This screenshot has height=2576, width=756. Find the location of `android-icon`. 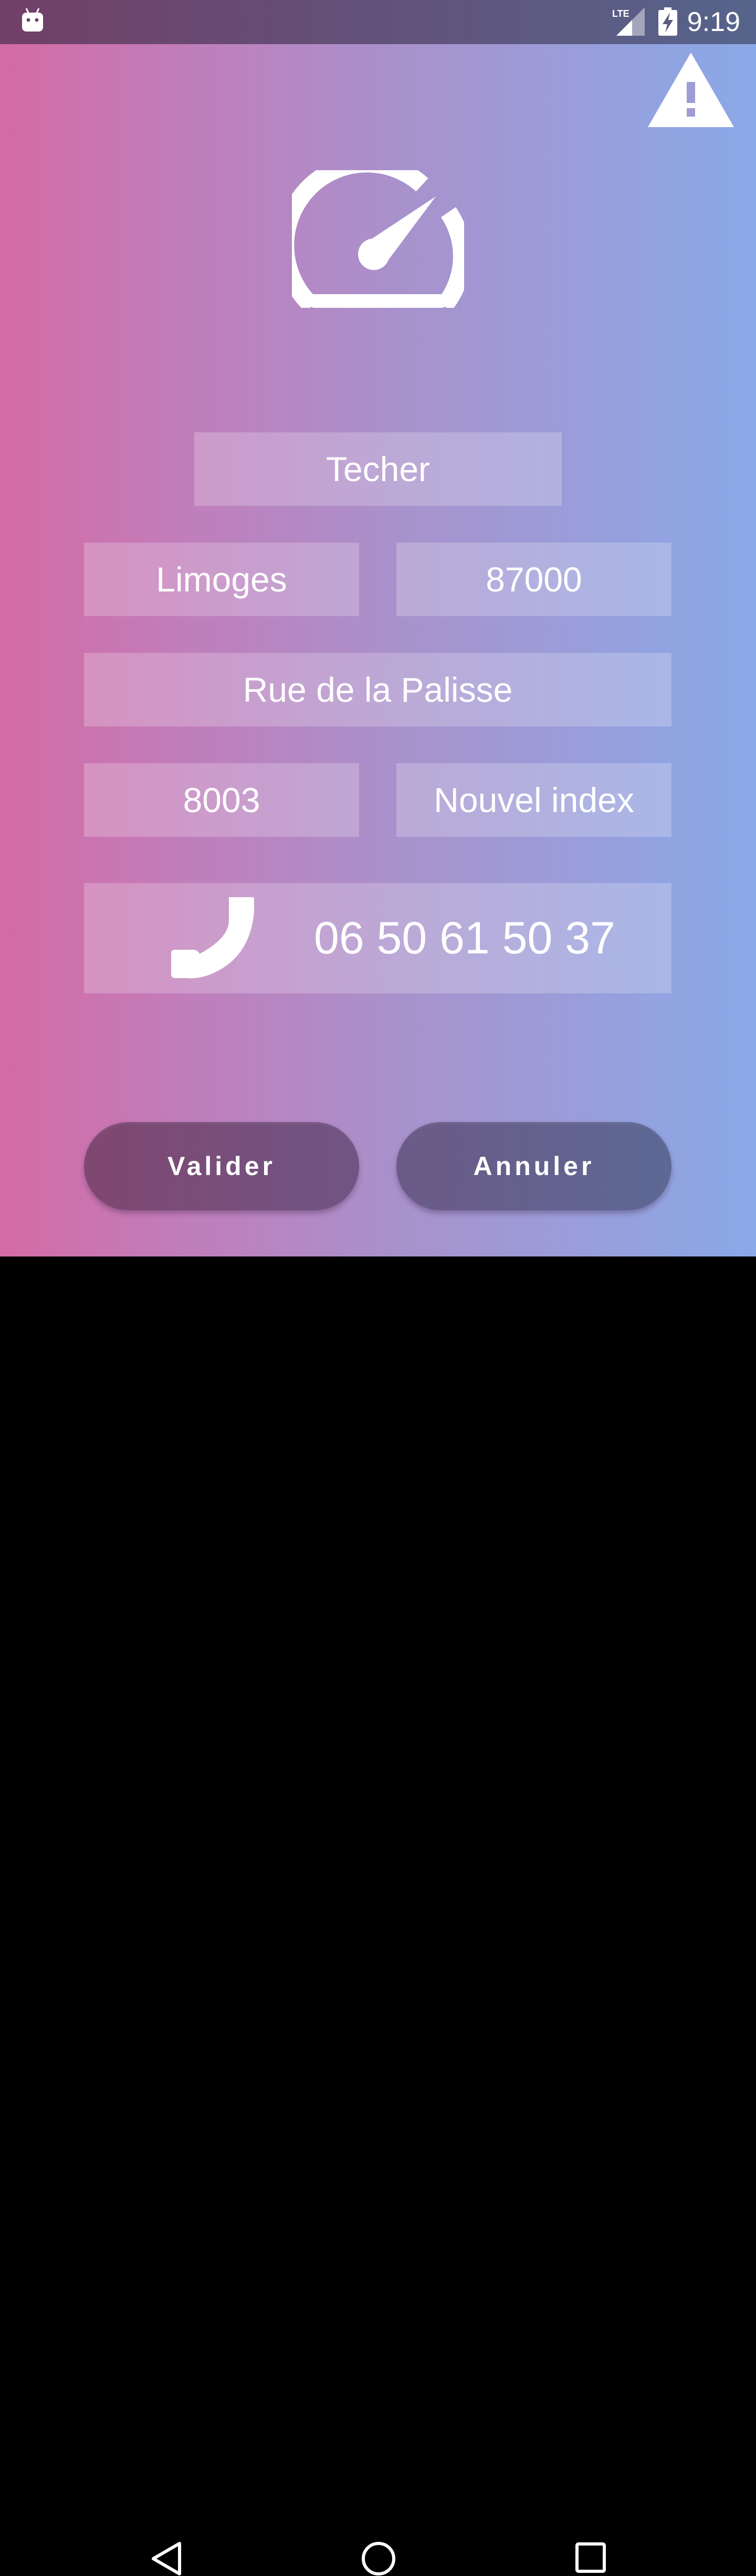

android-icon is located at coordinates (32, 20).